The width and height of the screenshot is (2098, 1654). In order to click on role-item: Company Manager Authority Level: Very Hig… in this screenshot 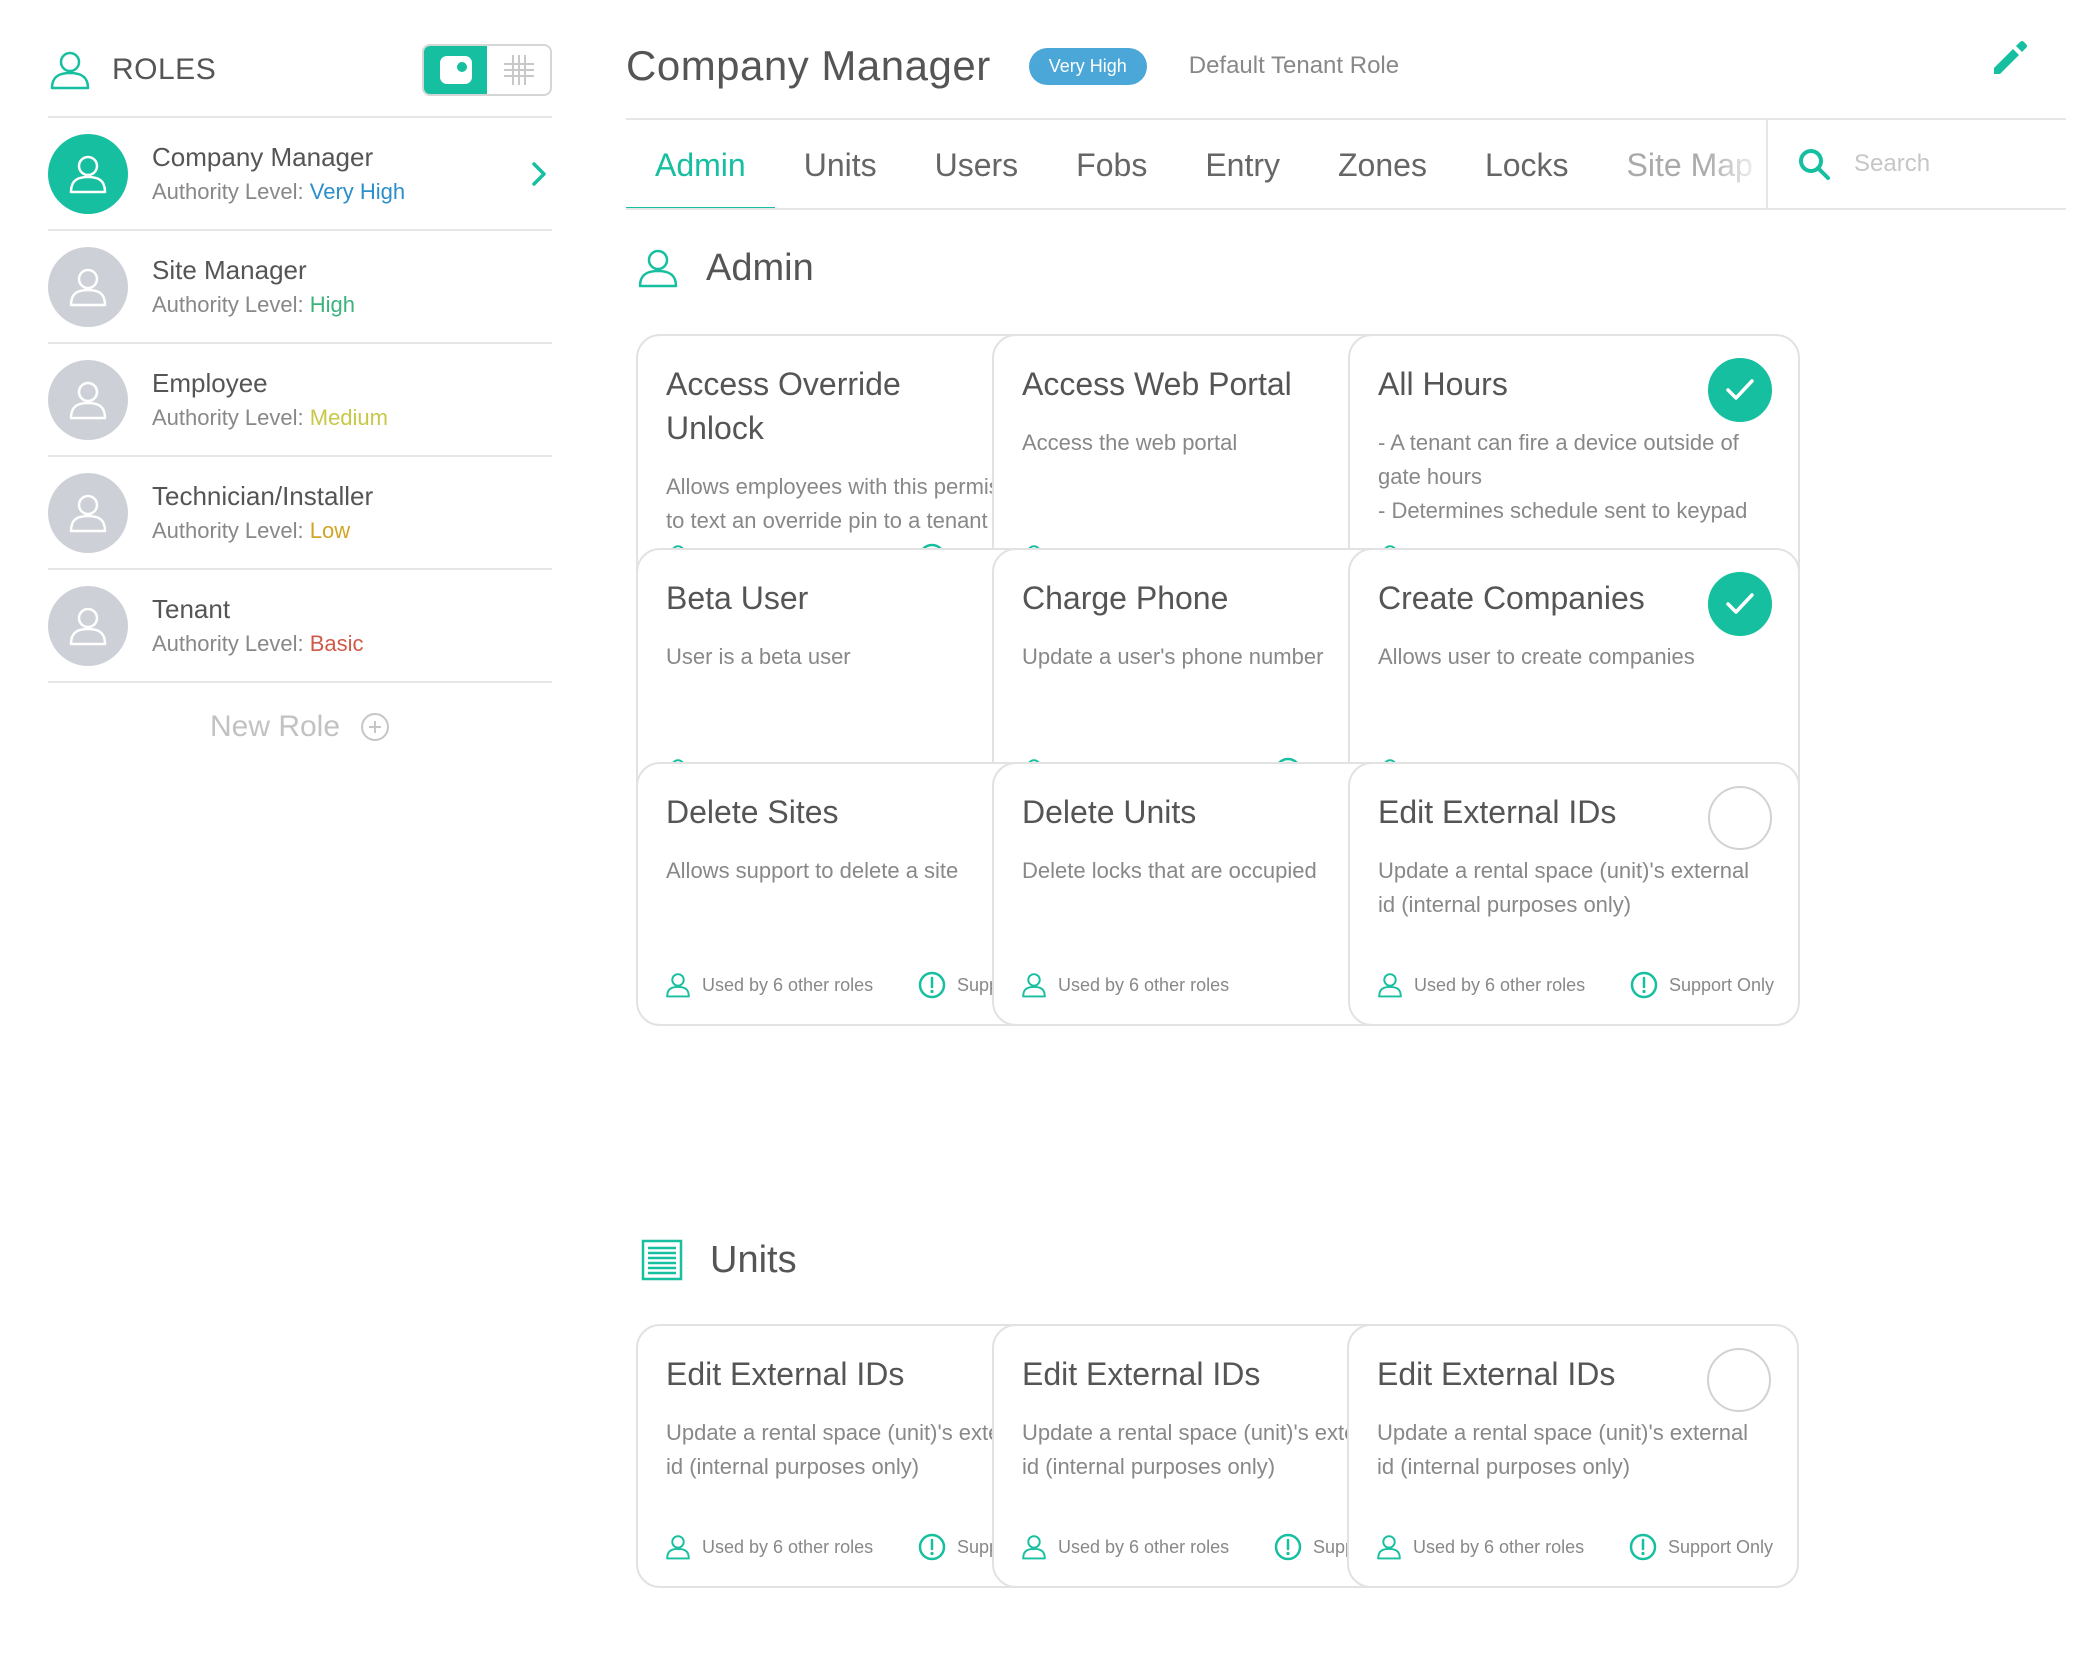, I will do `click(300, 174)`.